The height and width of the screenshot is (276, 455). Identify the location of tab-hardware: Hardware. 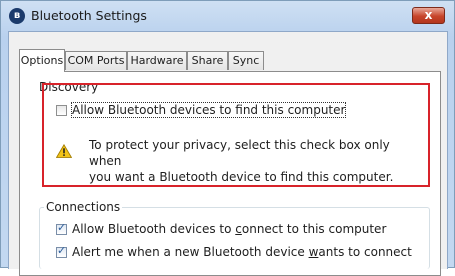
(157, 60).